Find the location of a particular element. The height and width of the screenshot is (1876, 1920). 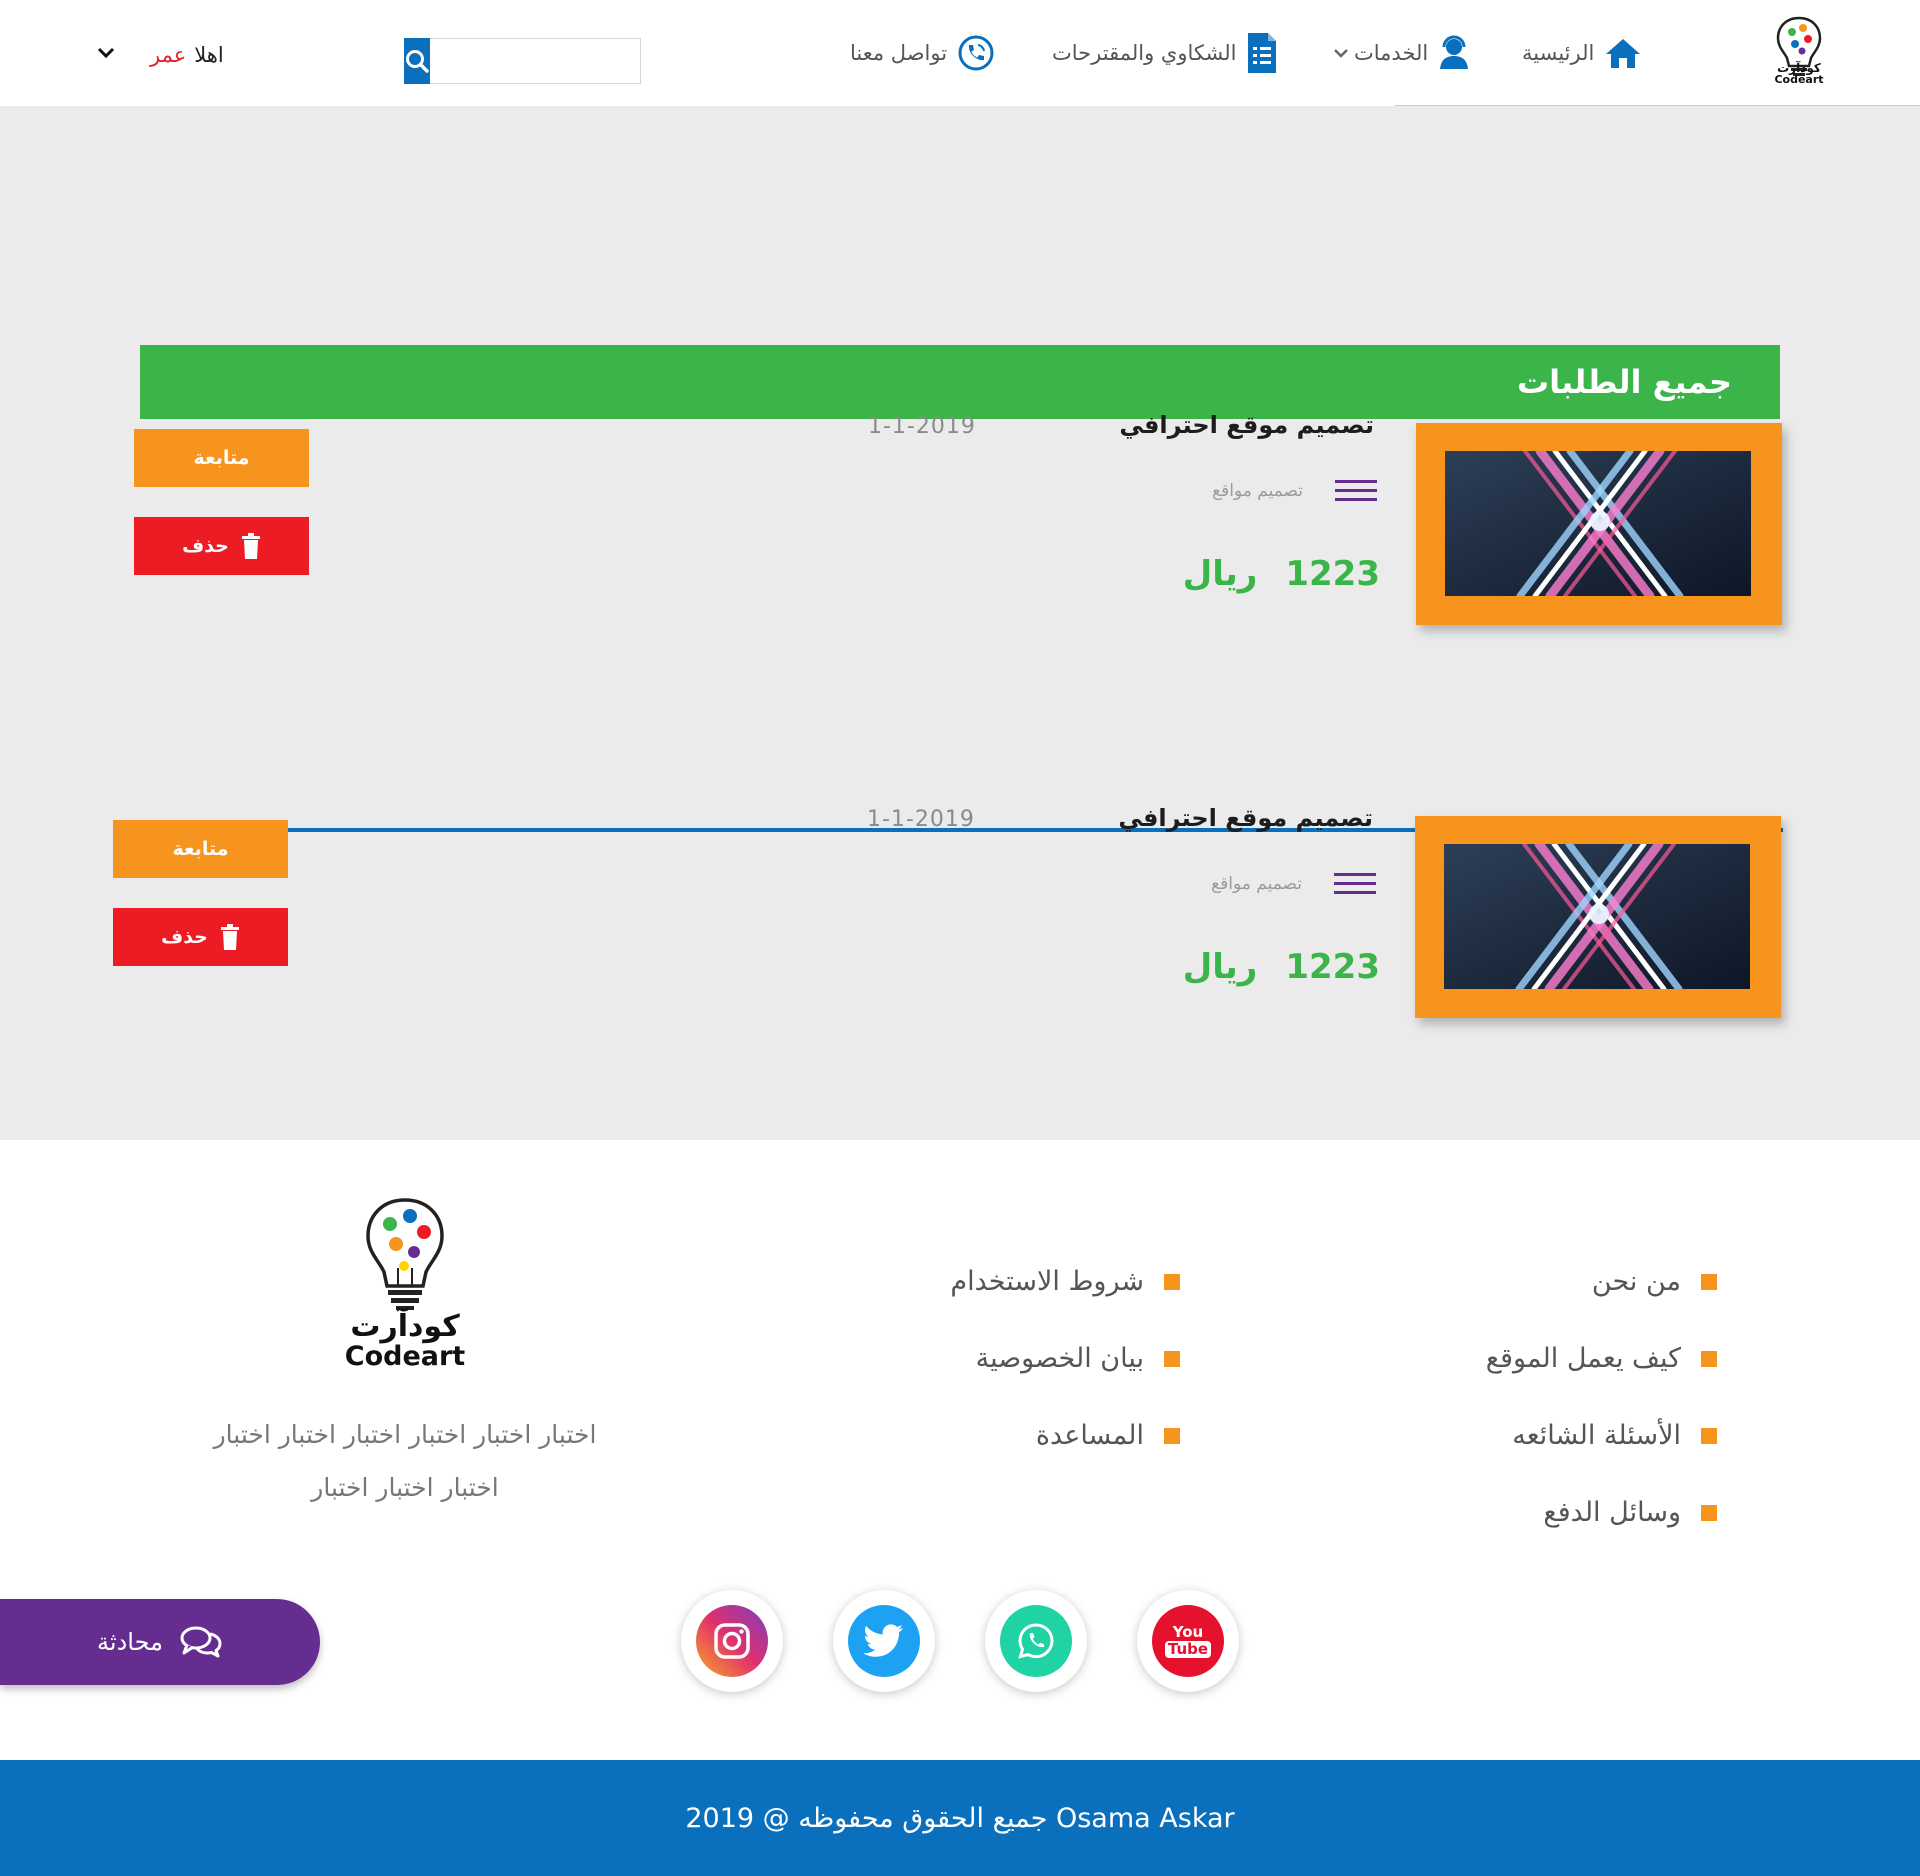

youtube-button: You Tube is located at coordinates (1188, 1641).